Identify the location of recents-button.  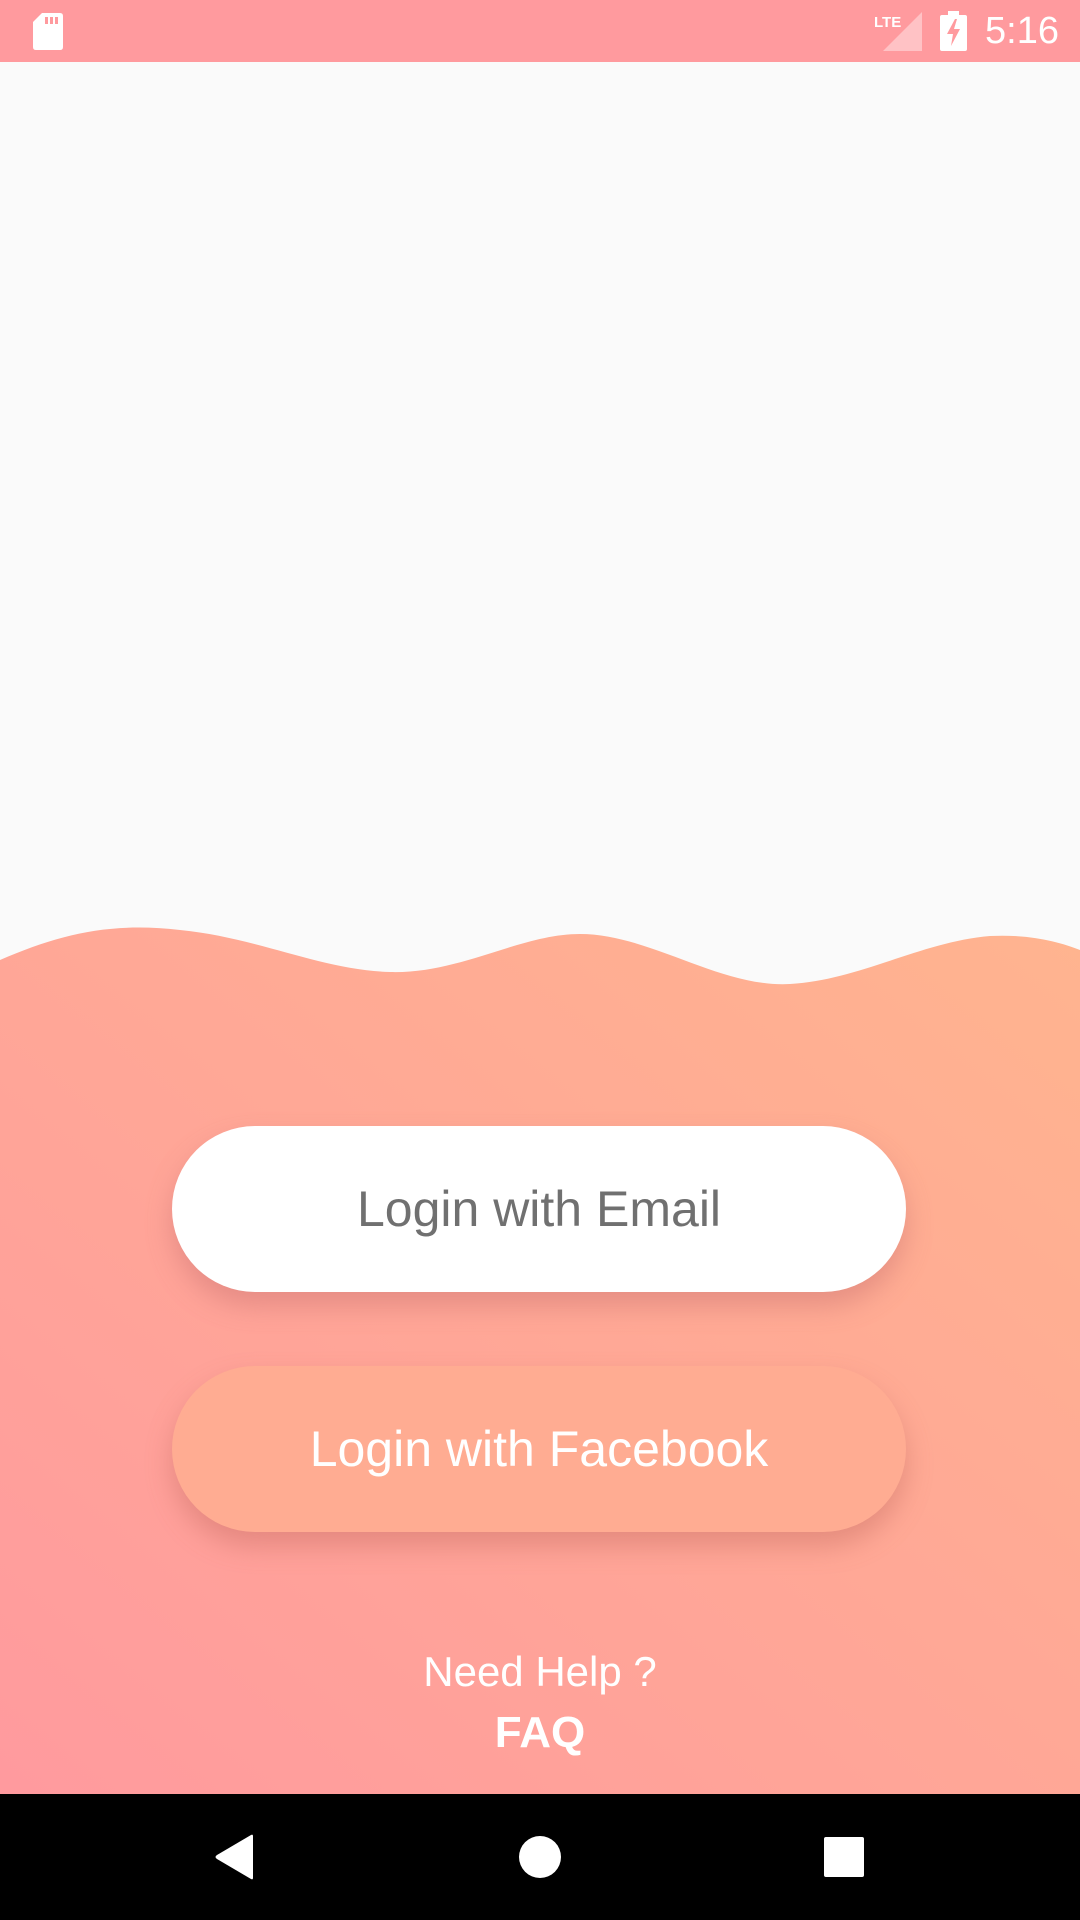
(844, 1857).